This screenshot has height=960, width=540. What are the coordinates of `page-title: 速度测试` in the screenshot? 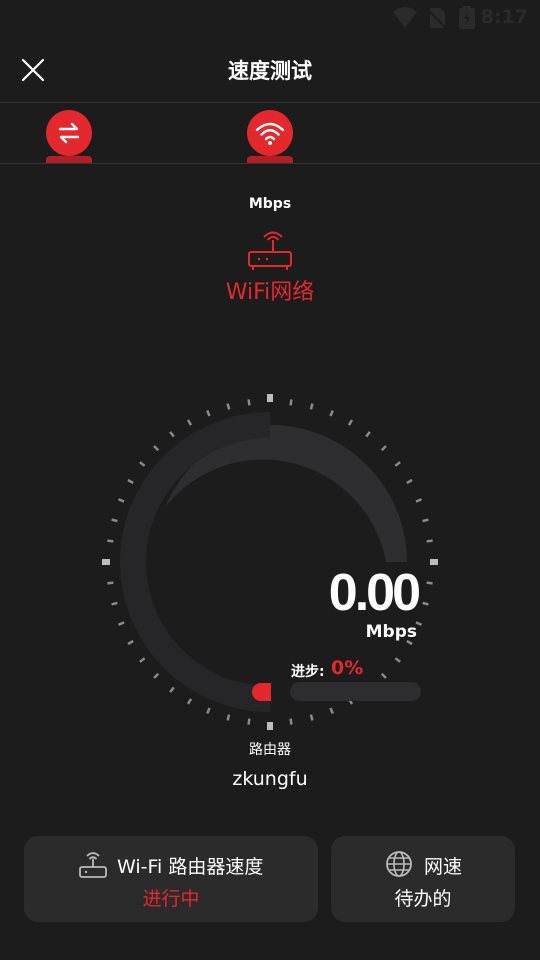 It's located at (270, 71).